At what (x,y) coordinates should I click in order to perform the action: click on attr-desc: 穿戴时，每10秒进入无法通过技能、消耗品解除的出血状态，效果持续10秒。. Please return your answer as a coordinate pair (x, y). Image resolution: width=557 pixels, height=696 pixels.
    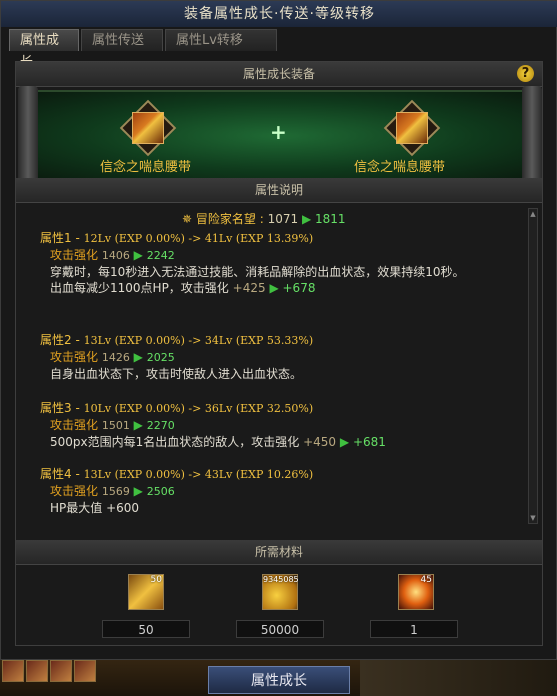
    Looking at the image, I should click on (257, 272).